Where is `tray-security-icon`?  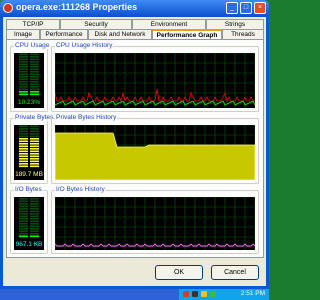
tray-security-icon is located at coordinates (213, 294).